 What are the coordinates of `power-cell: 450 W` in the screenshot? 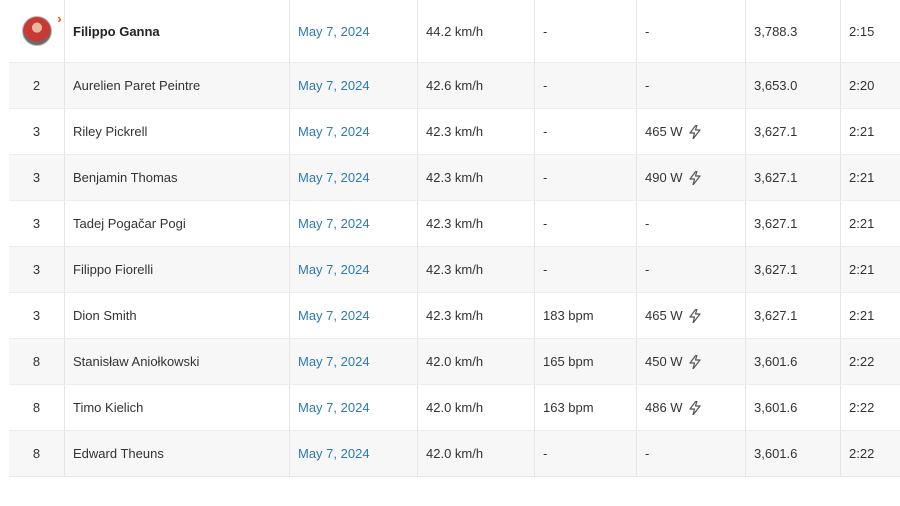 It's located at (691, 361).